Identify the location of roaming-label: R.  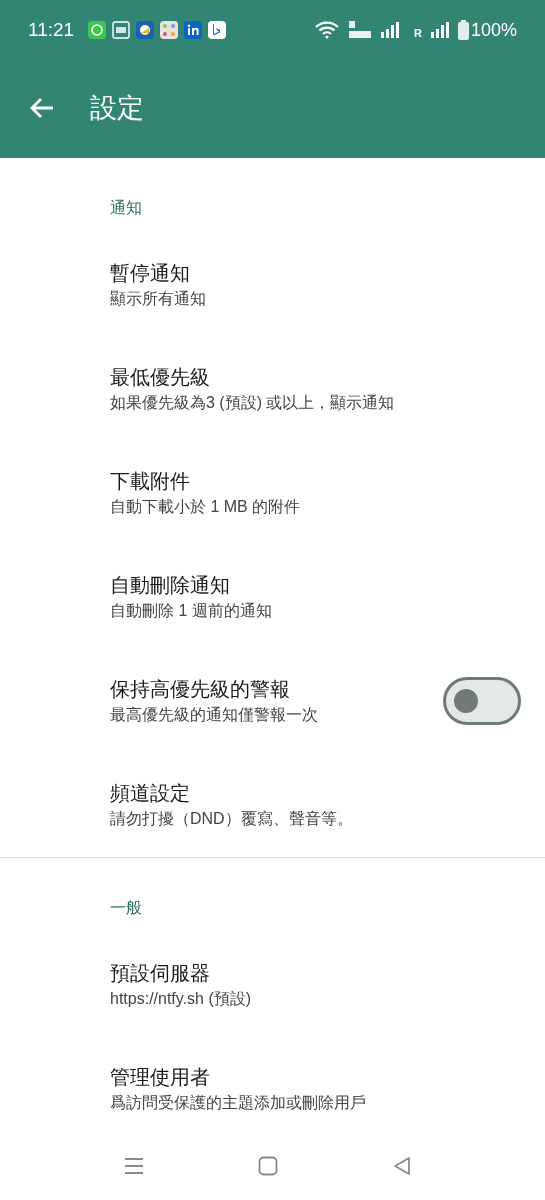
(418, 33).